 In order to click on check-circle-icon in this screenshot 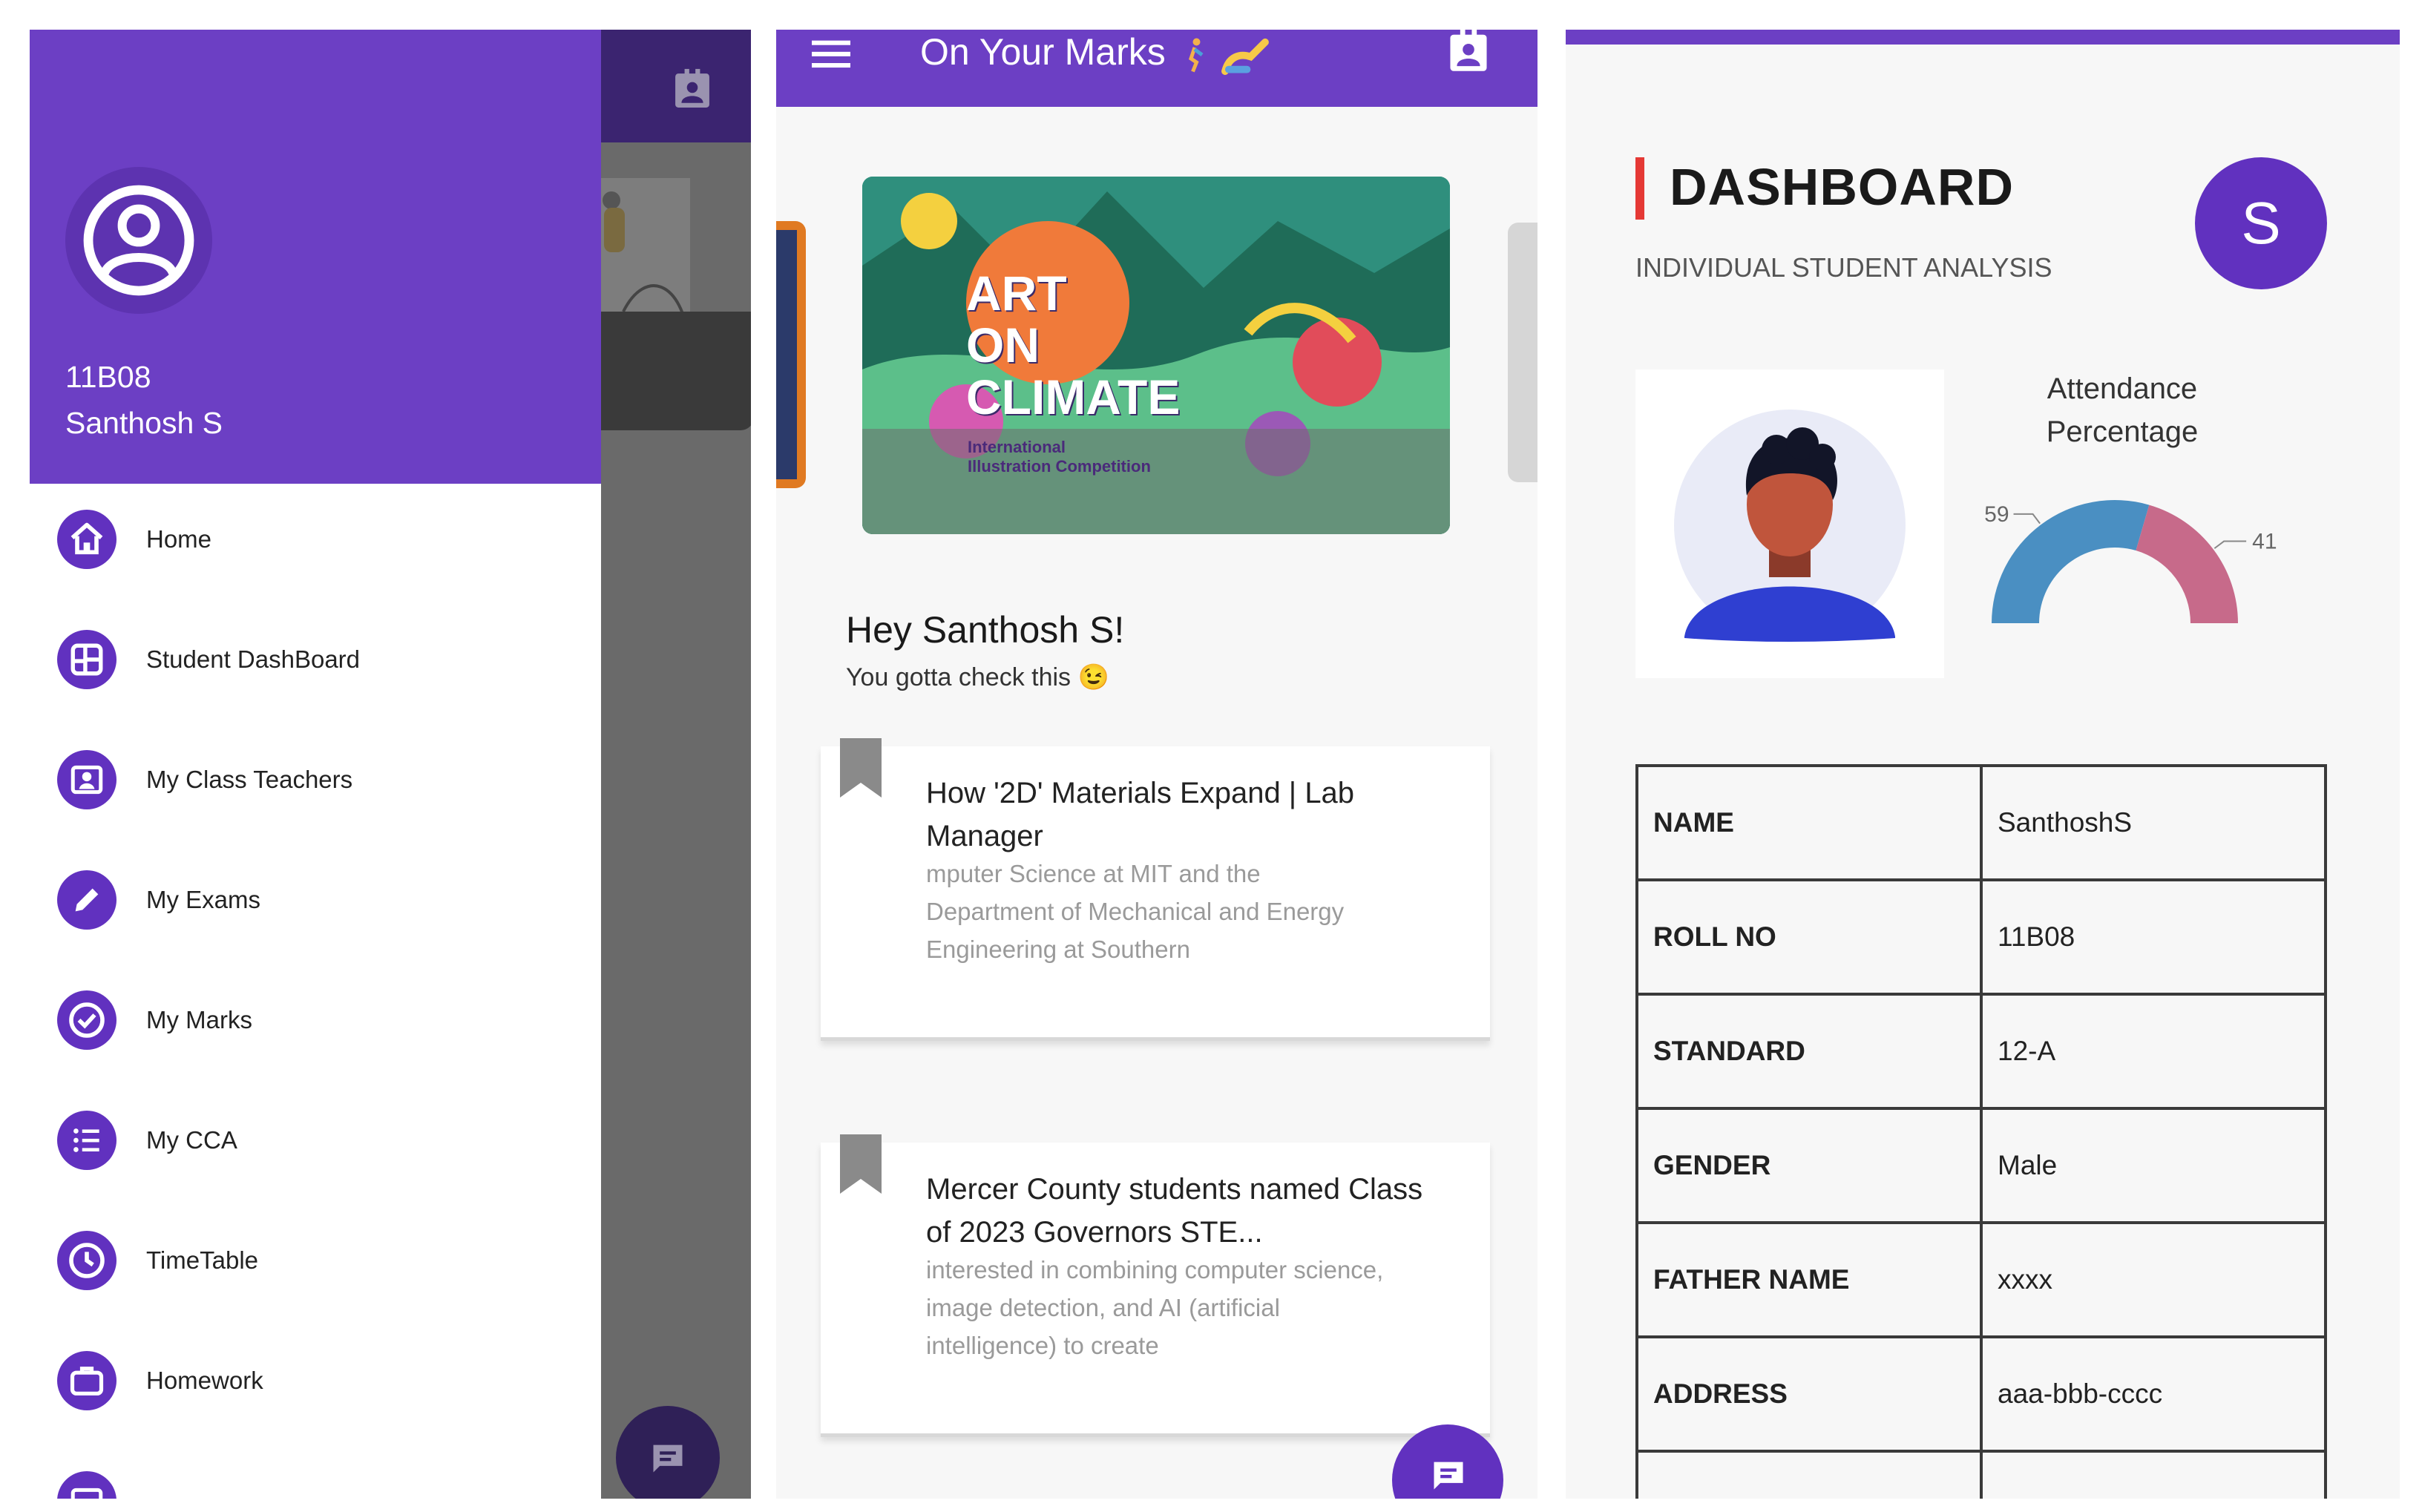, I will do `click(86, 1020)`.